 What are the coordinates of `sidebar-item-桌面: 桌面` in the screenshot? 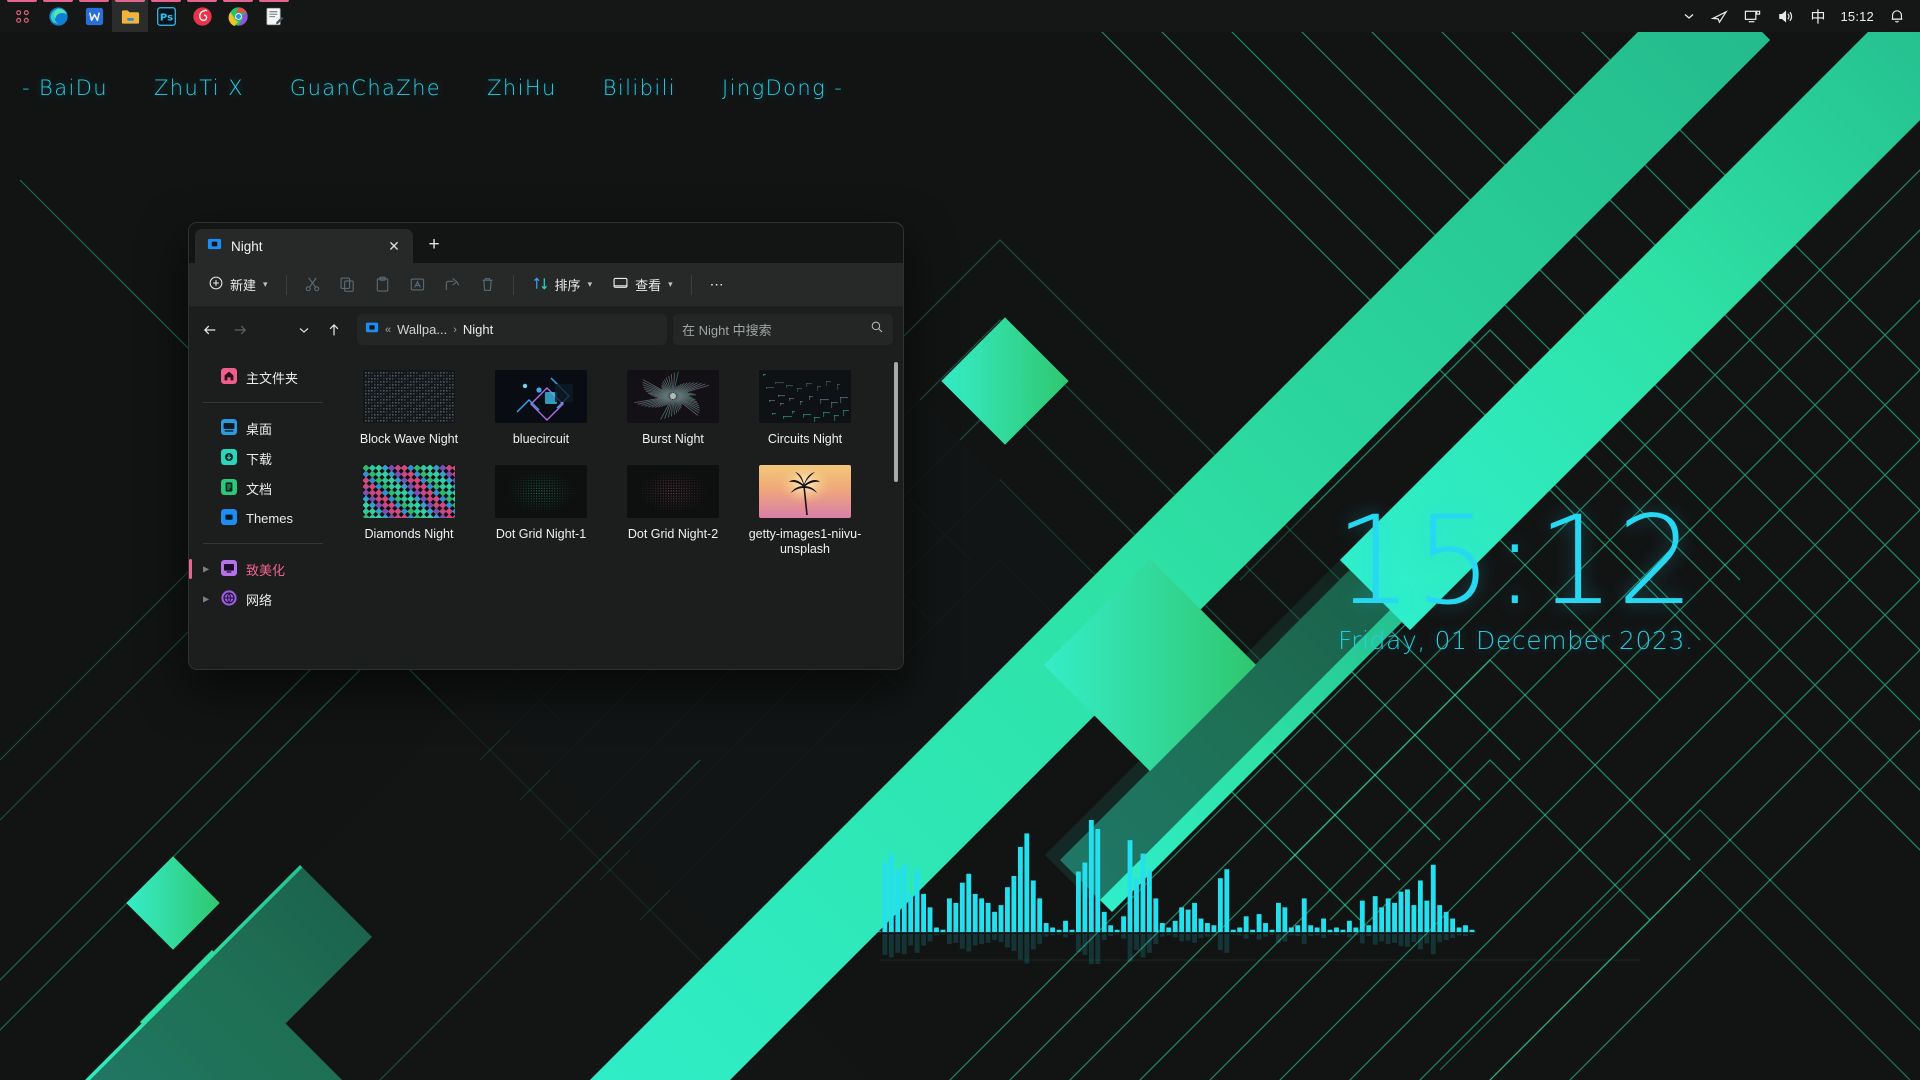 It's located at (265, 428).